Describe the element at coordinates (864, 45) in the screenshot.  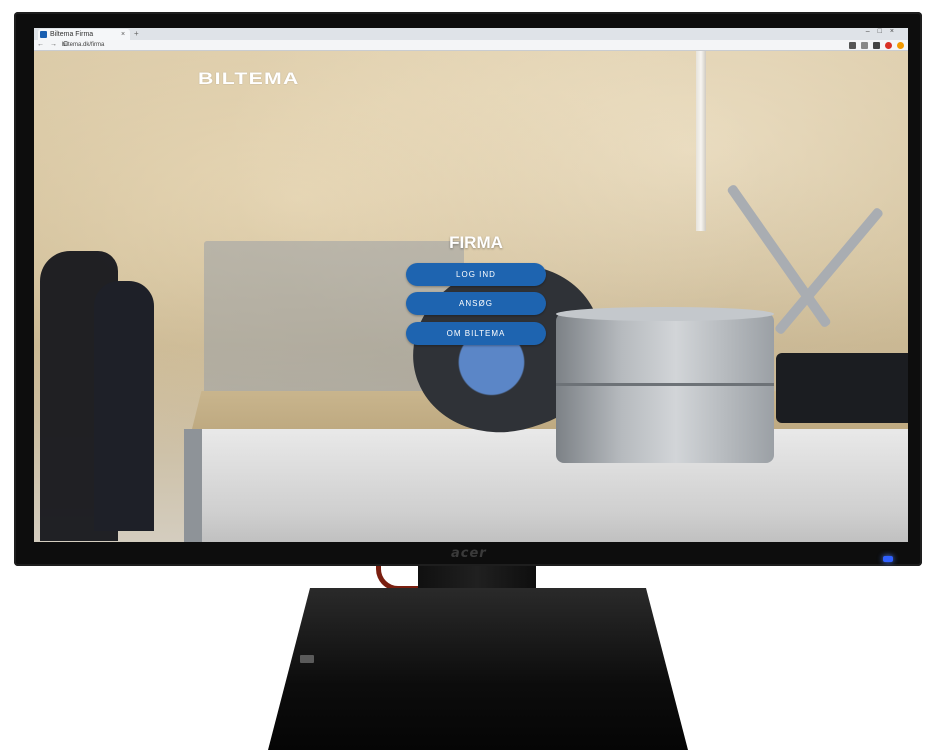
I see `extension-icon` at that location.